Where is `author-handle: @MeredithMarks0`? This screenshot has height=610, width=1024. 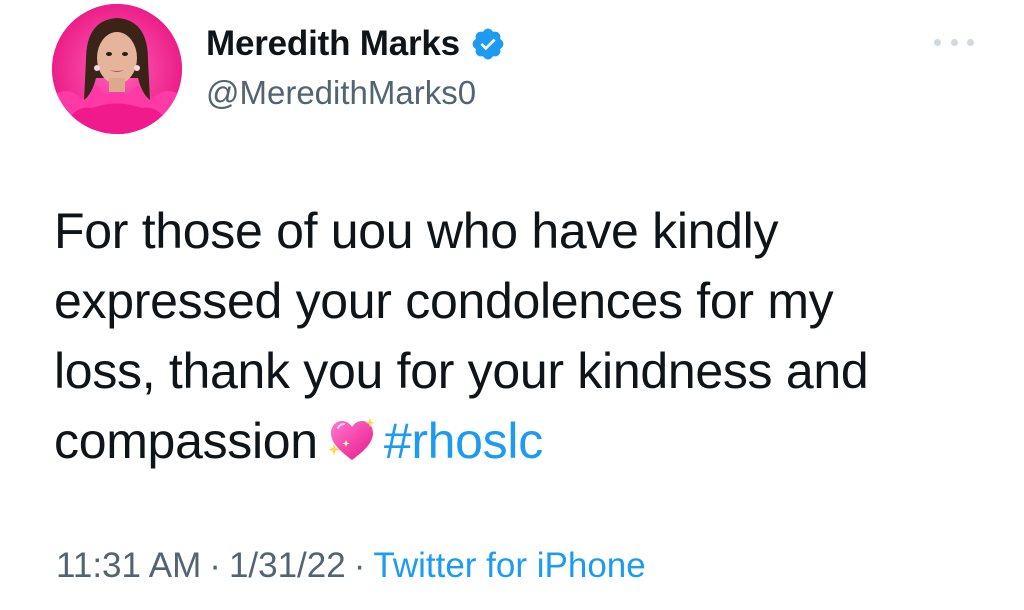 author-handle: @MeredithMarks0 is located at coordinates (341, 93).